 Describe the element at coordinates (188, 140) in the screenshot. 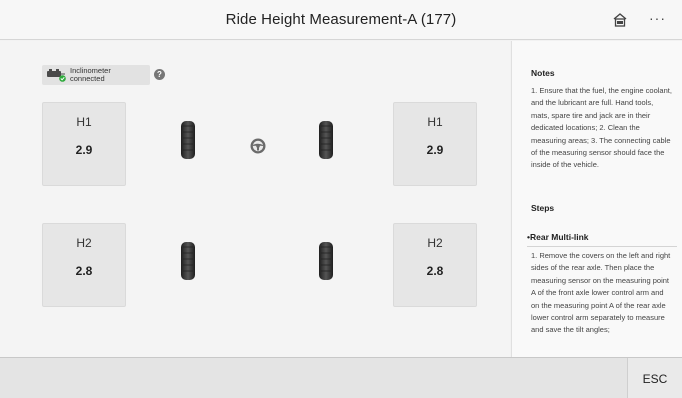

I see `front-left-wheel-icon` at that location.